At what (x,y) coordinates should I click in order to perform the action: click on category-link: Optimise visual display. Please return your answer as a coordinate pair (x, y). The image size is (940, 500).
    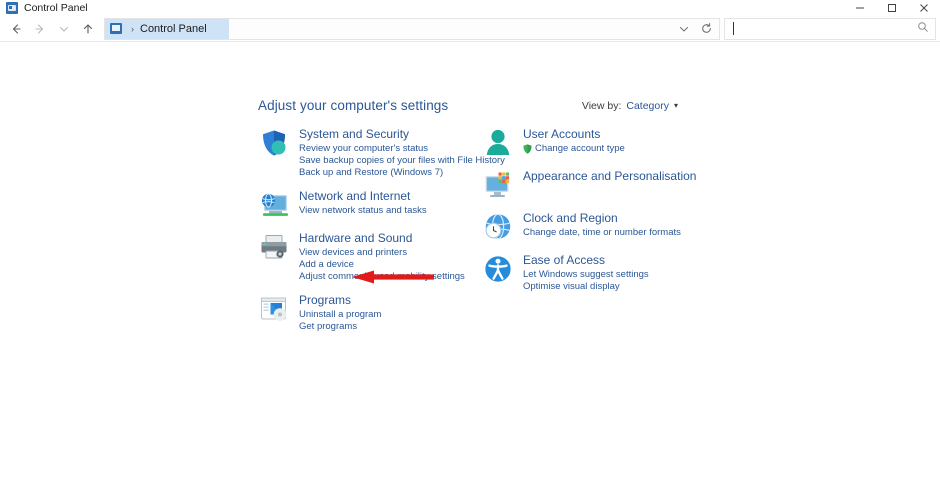
    Looking at the image, I should click on (586, 287).